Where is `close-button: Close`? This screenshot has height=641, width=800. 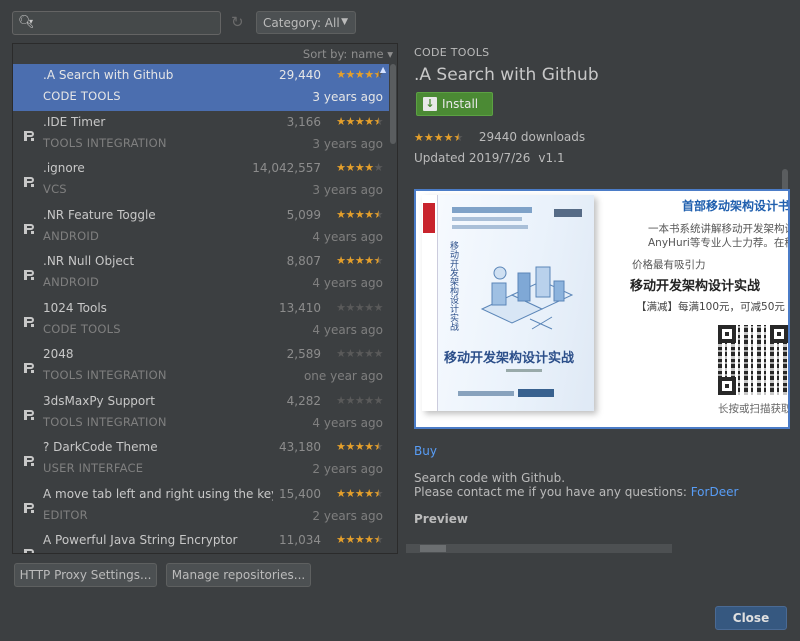 close-button: Close is located at coordinates (751, 618).